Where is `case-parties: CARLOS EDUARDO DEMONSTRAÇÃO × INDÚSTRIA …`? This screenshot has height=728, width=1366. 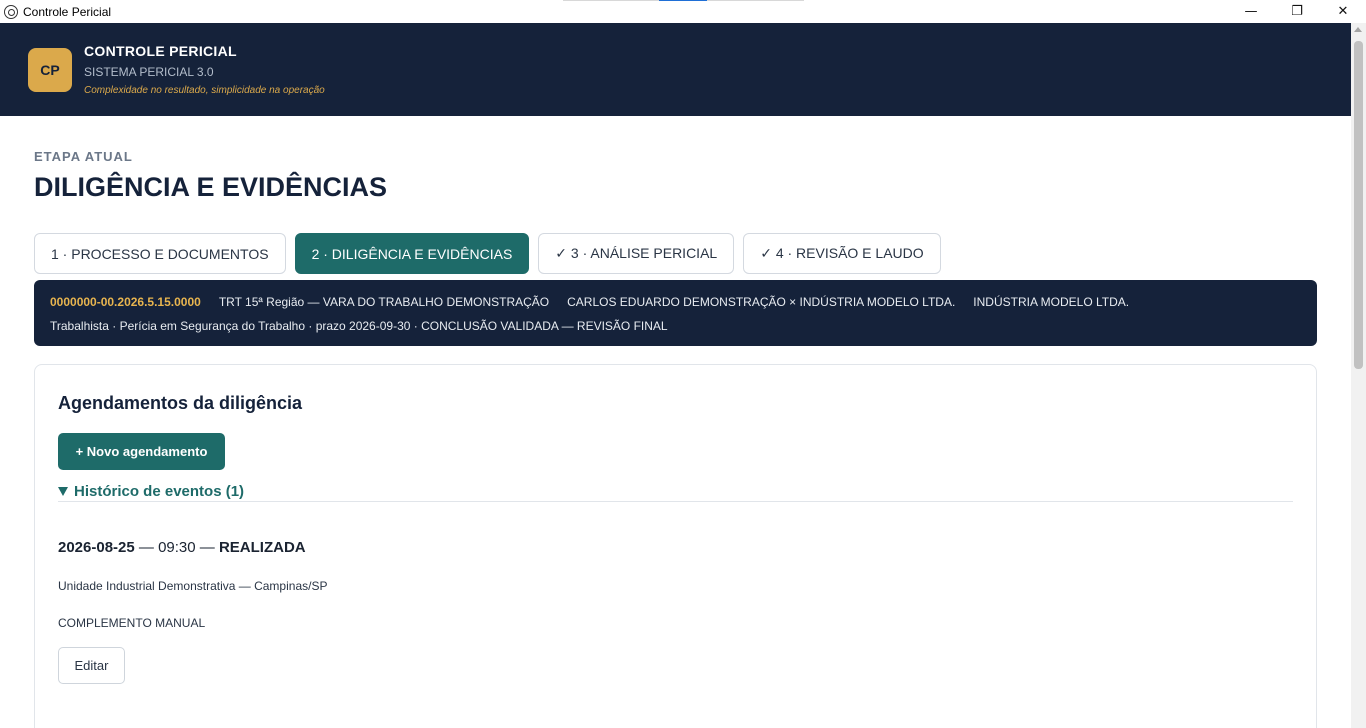
case-parties: CARLOS EDUARDO DEMONSTRAÇÃO × INDÚSTRIA … is located at coordinates (761, 302).